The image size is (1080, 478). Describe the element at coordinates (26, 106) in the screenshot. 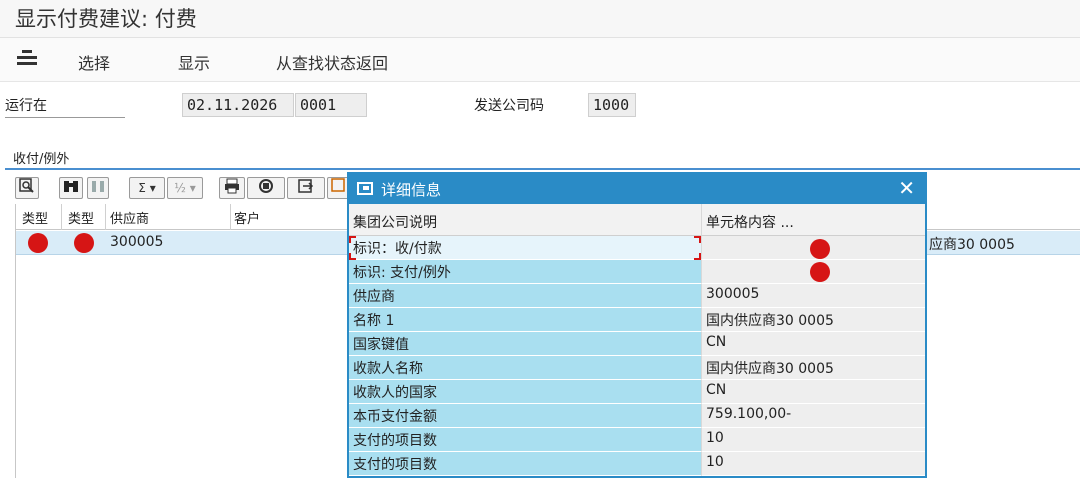

I see `run-on-label: 运行在` at that location.